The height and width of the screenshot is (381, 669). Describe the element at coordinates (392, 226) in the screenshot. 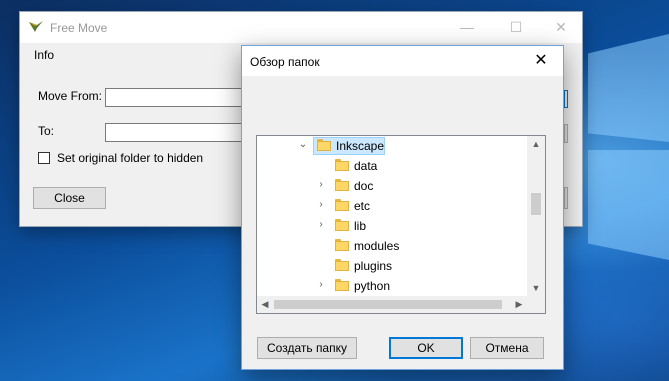

I see `tree-item-lib: › lib` at that location.